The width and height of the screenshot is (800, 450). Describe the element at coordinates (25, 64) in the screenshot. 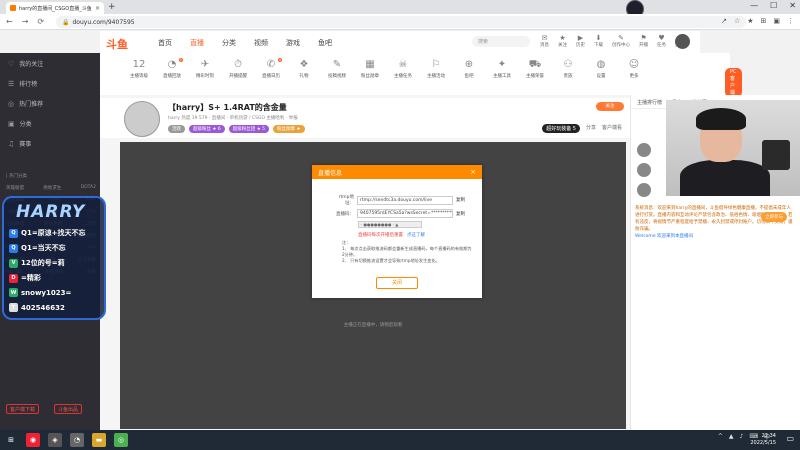

I see `sidebar-item: ♡ 我的关注` at that location.